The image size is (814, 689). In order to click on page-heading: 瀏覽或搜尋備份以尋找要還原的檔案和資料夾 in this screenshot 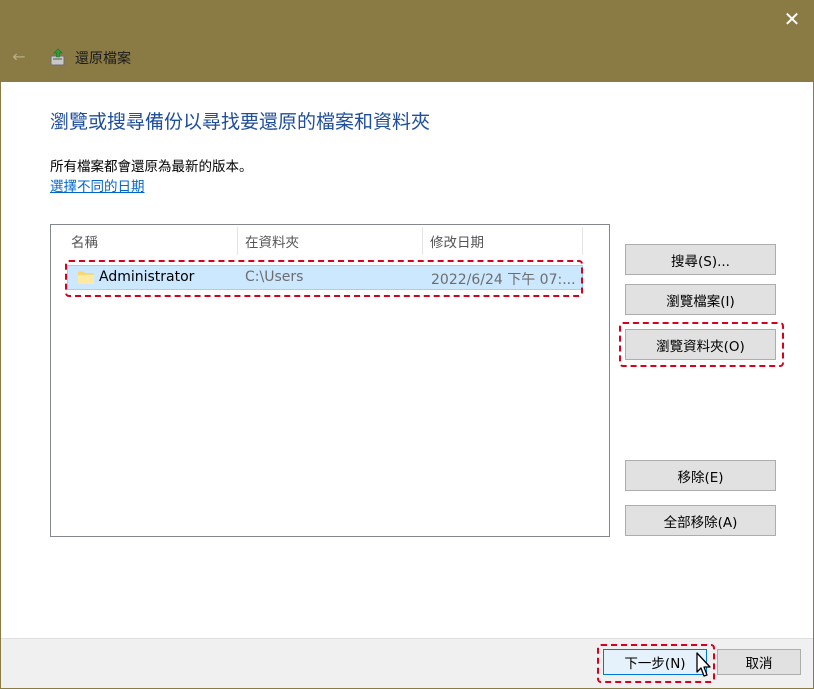, I will do `click(240, 122)`.